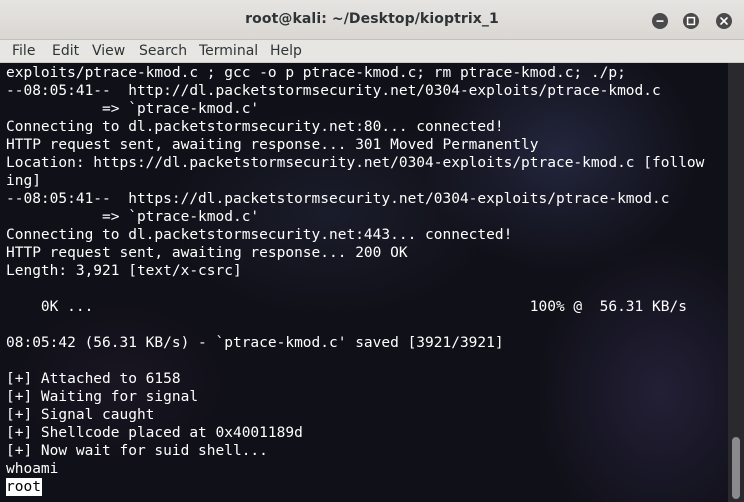 Image resolution: width=744 pixels, height=502 pixels. What do you see at coordinates (346, 307) in the screenshot?
I see `progress-line: 0K ... 100% @ 56.31 KB/s` at bounding box center [346, 307].